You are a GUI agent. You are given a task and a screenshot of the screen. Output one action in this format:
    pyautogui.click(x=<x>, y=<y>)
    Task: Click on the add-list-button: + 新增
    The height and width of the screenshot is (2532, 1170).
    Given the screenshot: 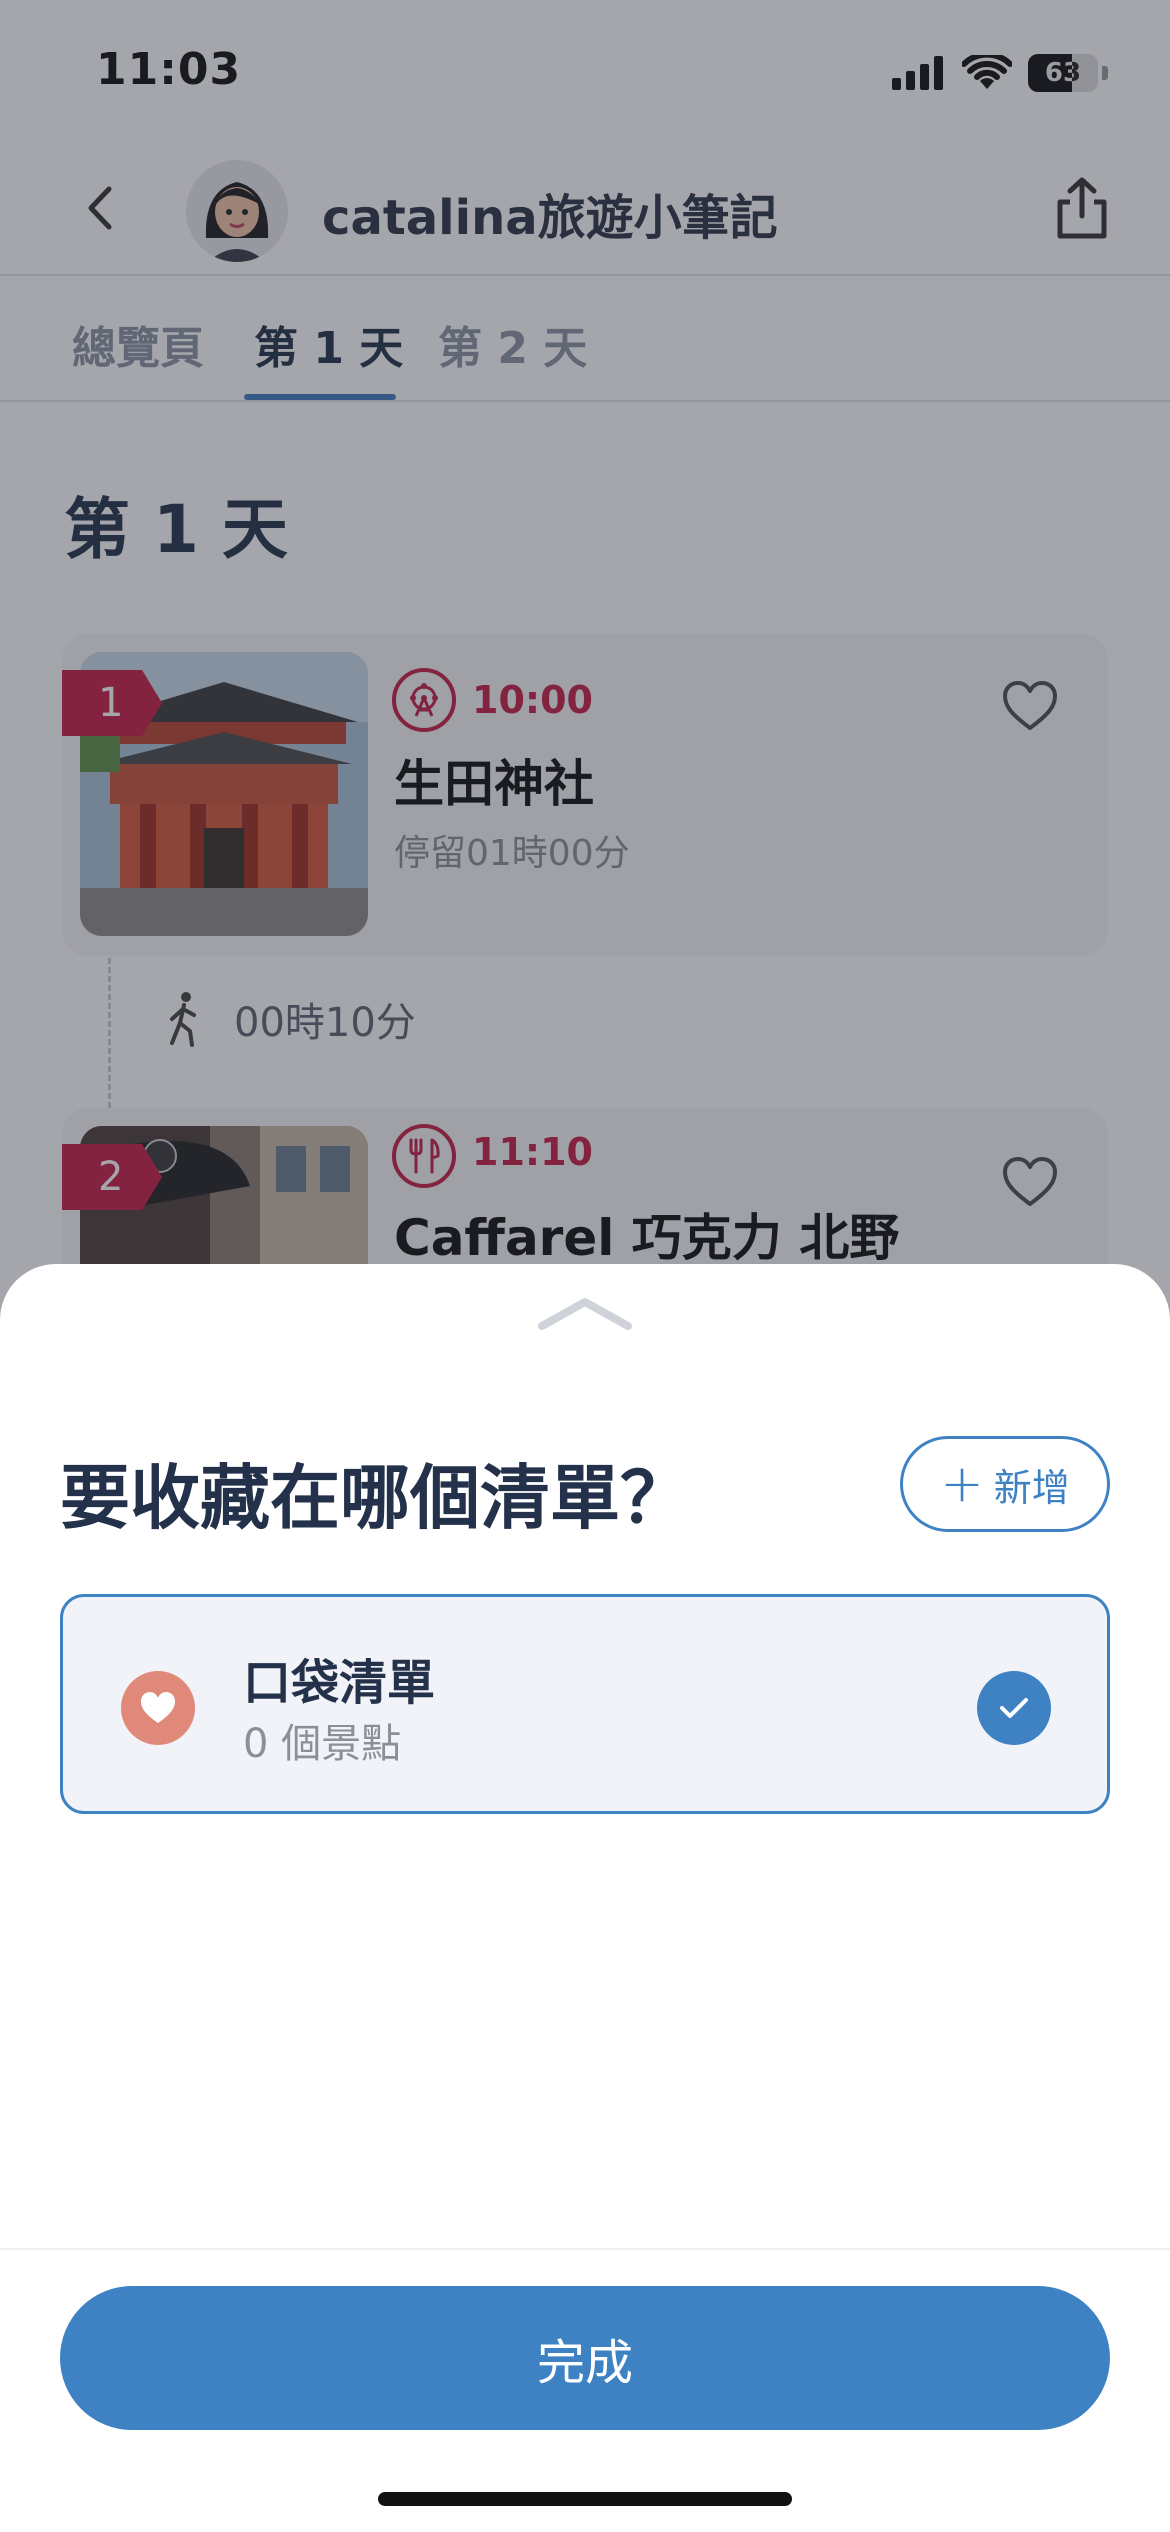 What is the action you would take?
    pyautogui.click(x=1005, y=1484)
    